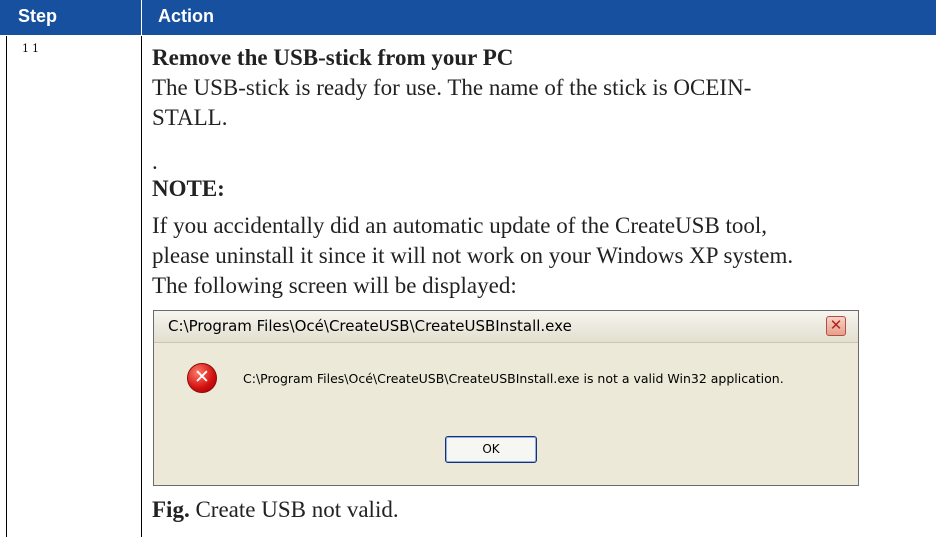 This screenshot has width=936, height=537. I want to click on table-left-border, so click(6, 286).